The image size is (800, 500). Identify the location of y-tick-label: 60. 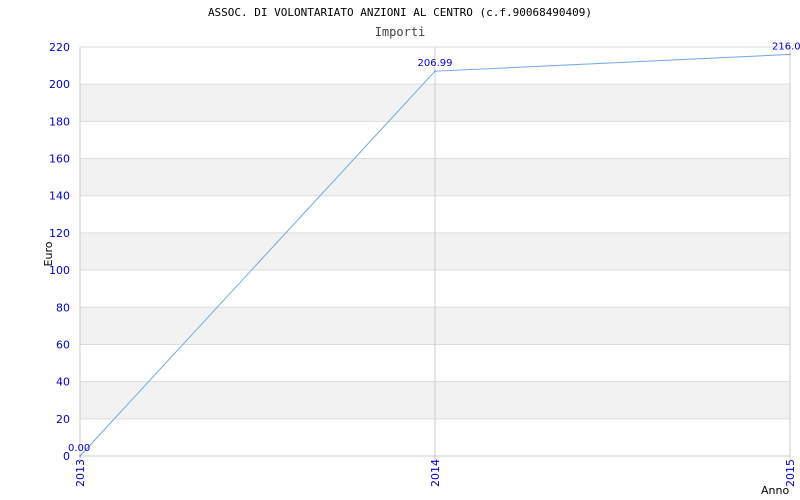
(63, 344).